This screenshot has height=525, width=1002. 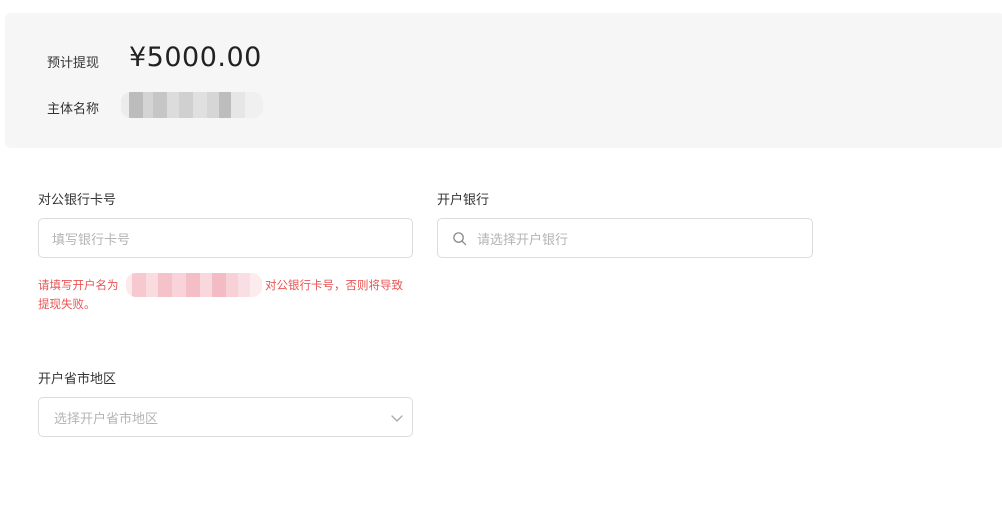 What do you see at coordinates (334, 285) in the screenshot?
I see `hint-suffix: 对公银行卡号，否则将导致` at bounding box center [334, 285].